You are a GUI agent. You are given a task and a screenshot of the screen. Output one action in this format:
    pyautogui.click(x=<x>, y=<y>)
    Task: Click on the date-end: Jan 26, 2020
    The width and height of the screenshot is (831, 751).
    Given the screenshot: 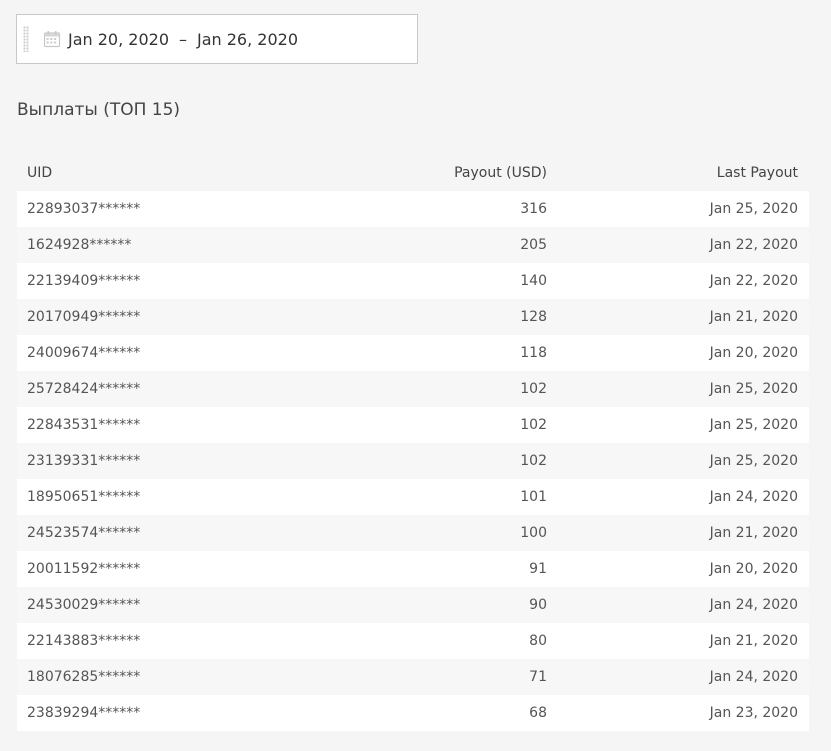 What is the action you would take?
    pyautogui.click(x=247, y=39)
    